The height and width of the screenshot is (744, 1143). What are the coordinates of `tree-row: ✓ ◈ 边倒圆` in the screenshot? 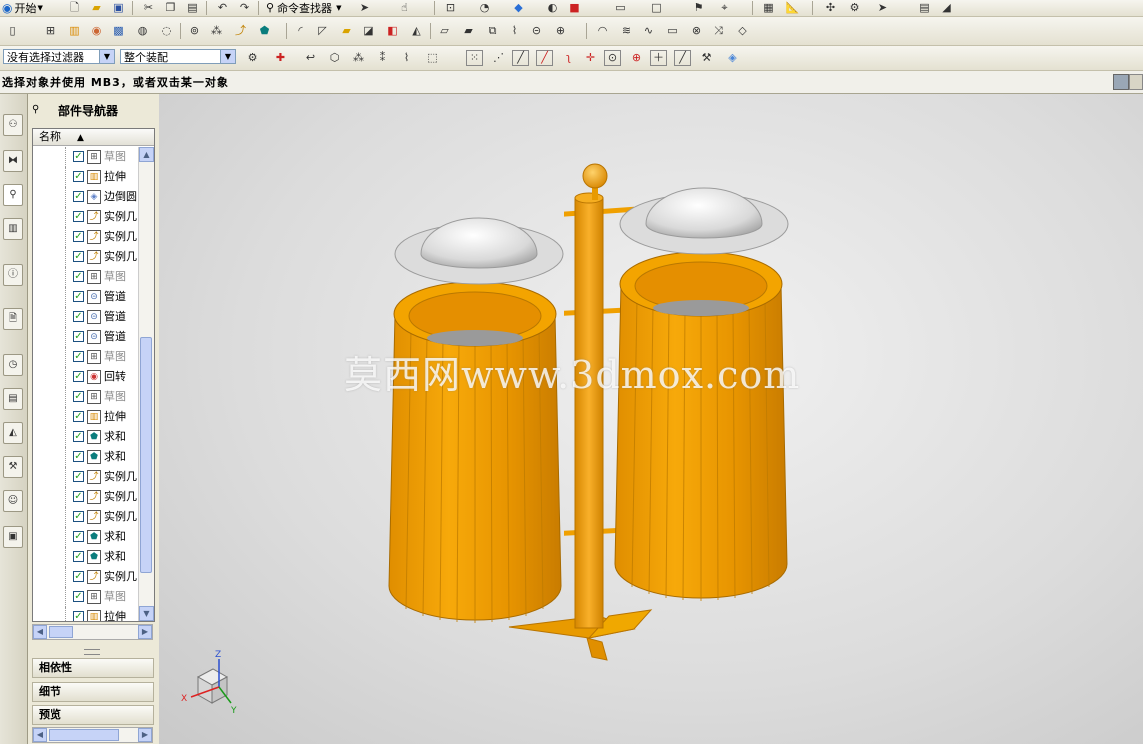 It's located at (85, 197).